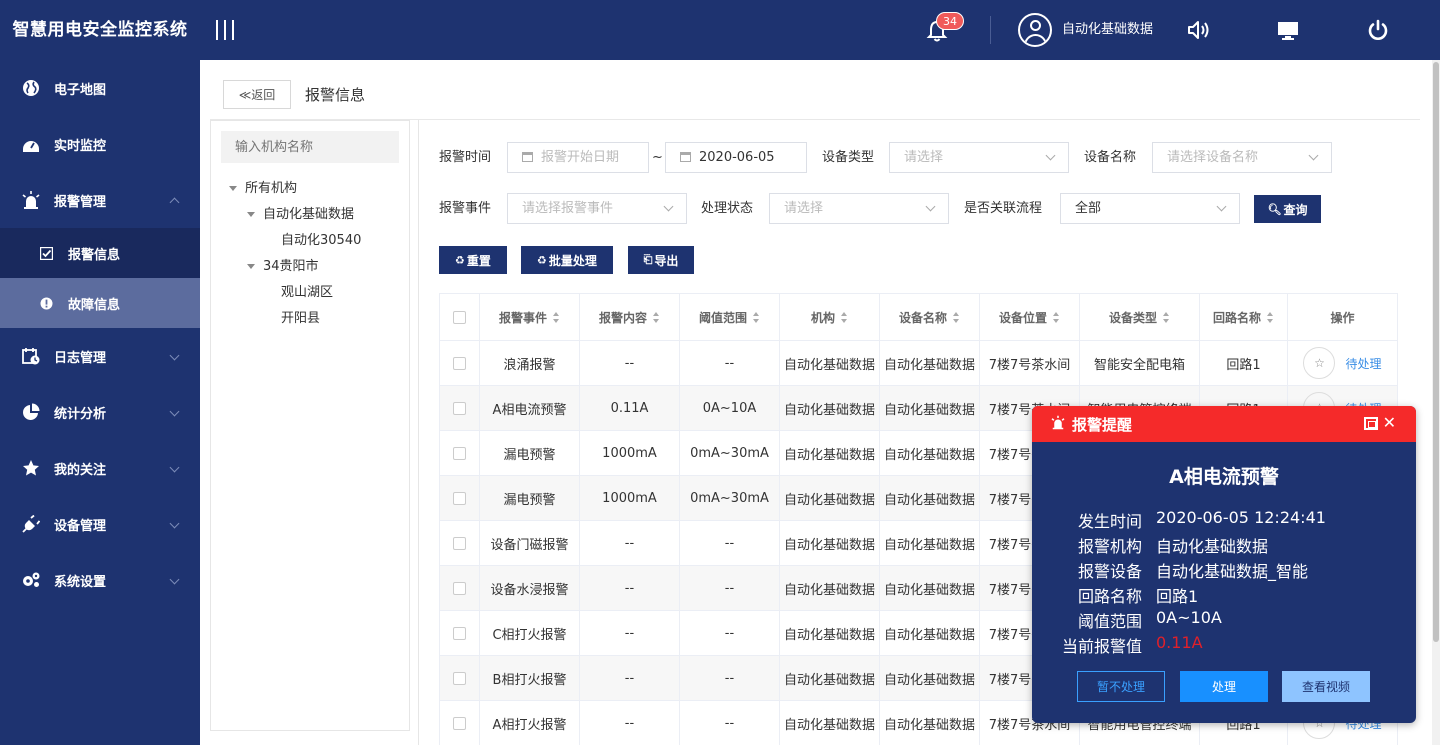 The width and height of the screenshot is (1440, 745). I want to click on page-scrollbar, so click(1436, 402).